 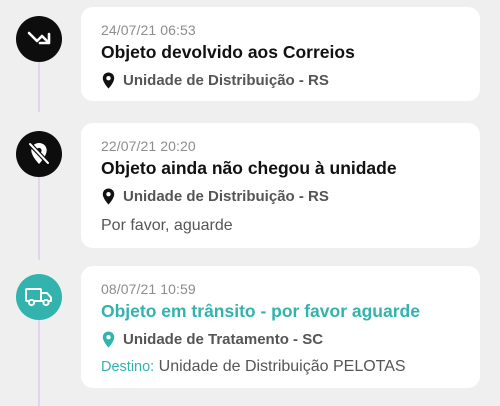 What do you see at coordinates (128, 367) in the screenshot?
I see `destination-label: Destino:` at bounding box center [128, 367].